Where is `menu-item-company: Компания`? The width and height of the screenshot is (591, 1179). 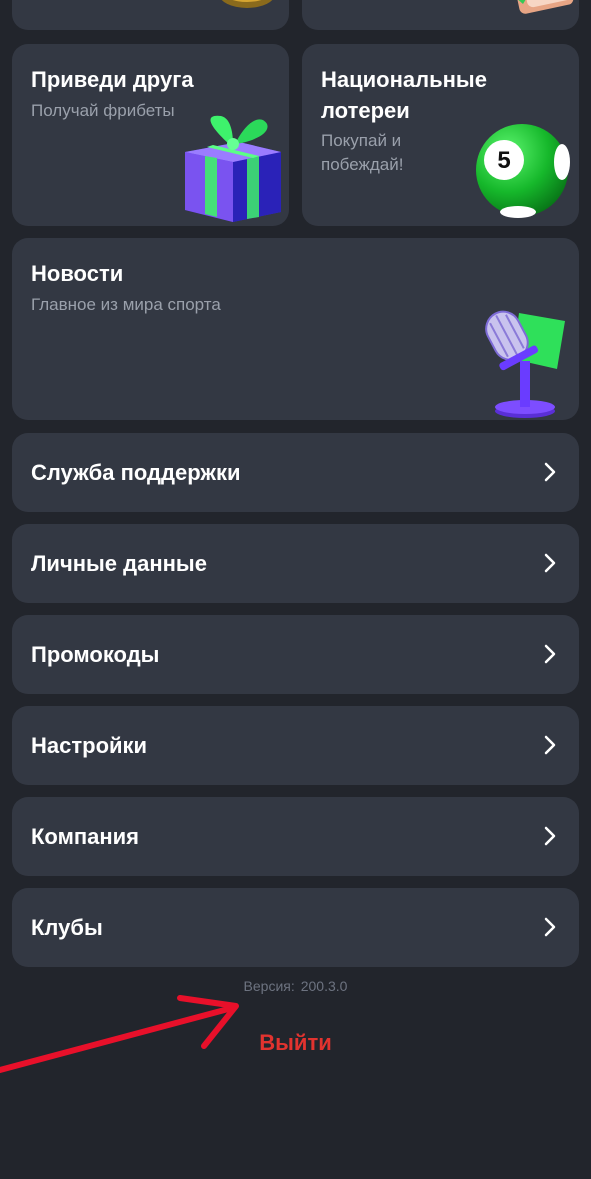
menu-item-company: Компания is located at coordinates (295, 836).